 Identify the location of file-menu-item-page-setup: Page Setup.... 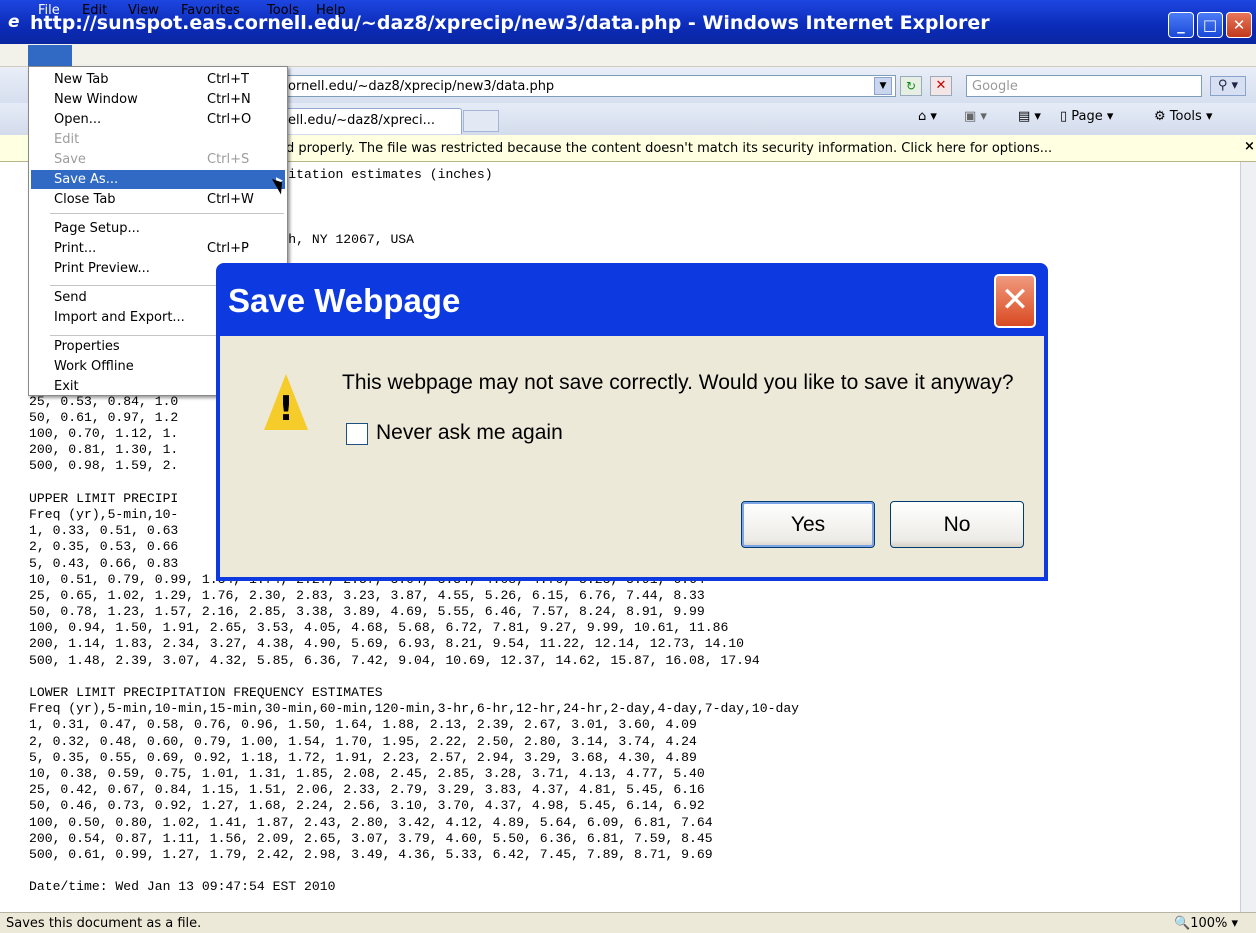
(97, 228).